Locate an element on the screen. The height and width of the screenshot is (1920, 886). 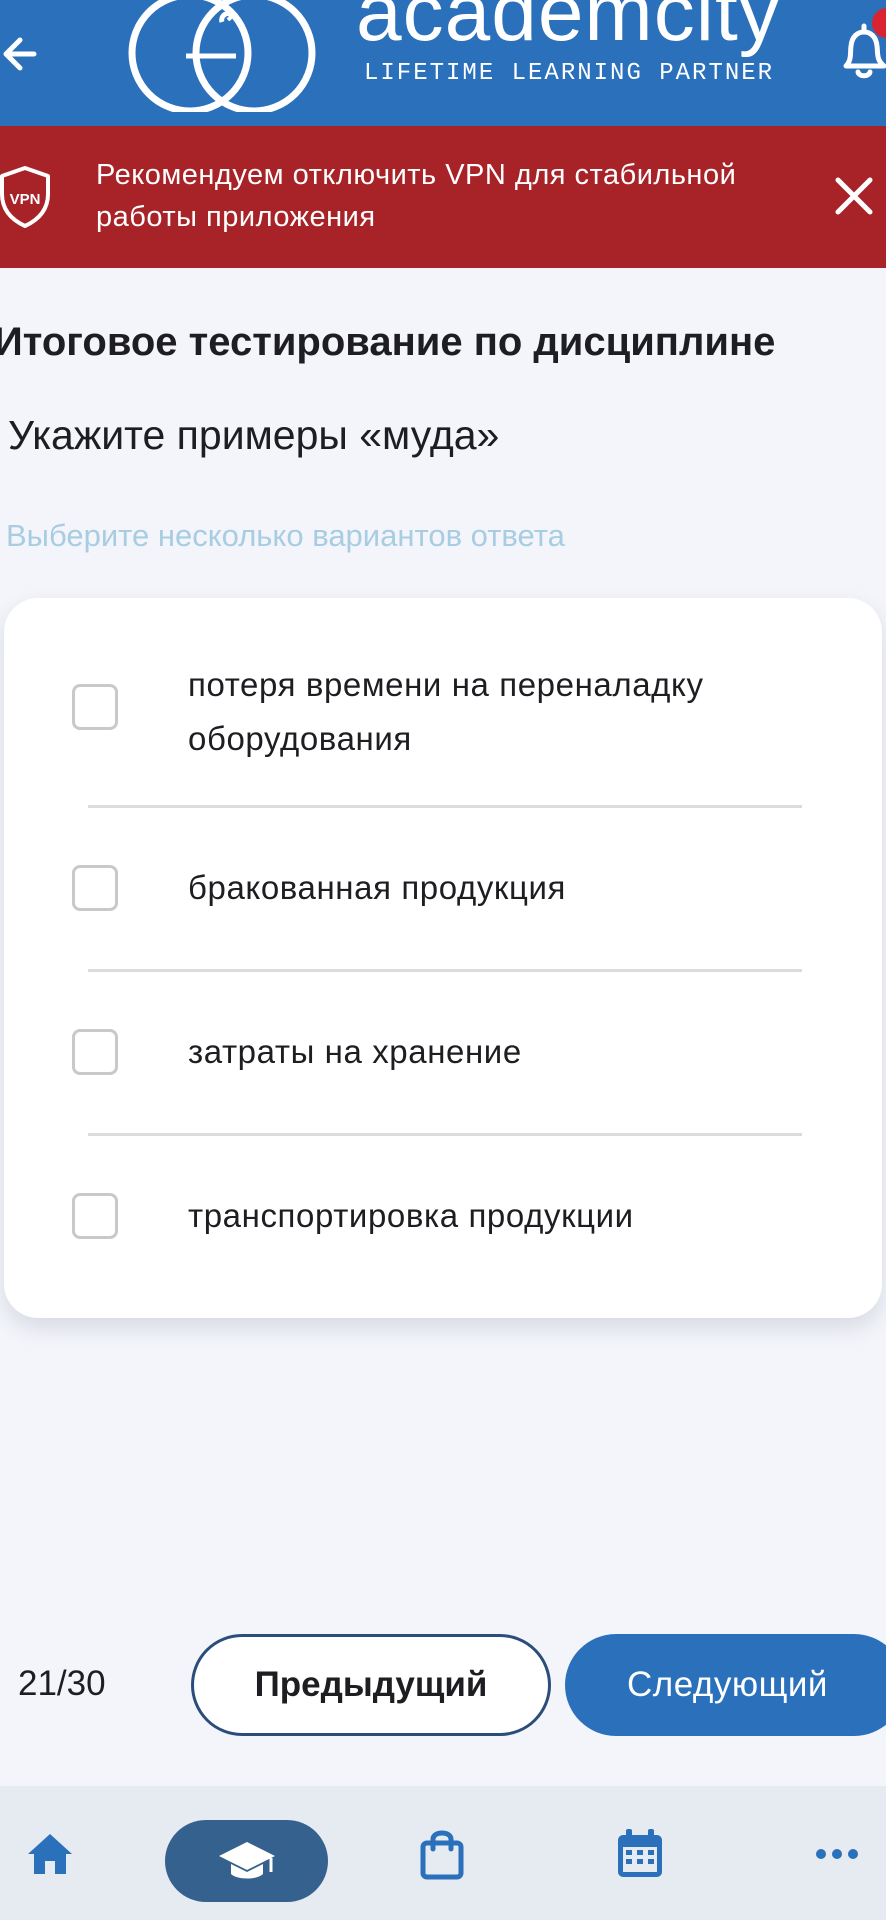
brand-name: academcity is located at coordinates (568, 29).